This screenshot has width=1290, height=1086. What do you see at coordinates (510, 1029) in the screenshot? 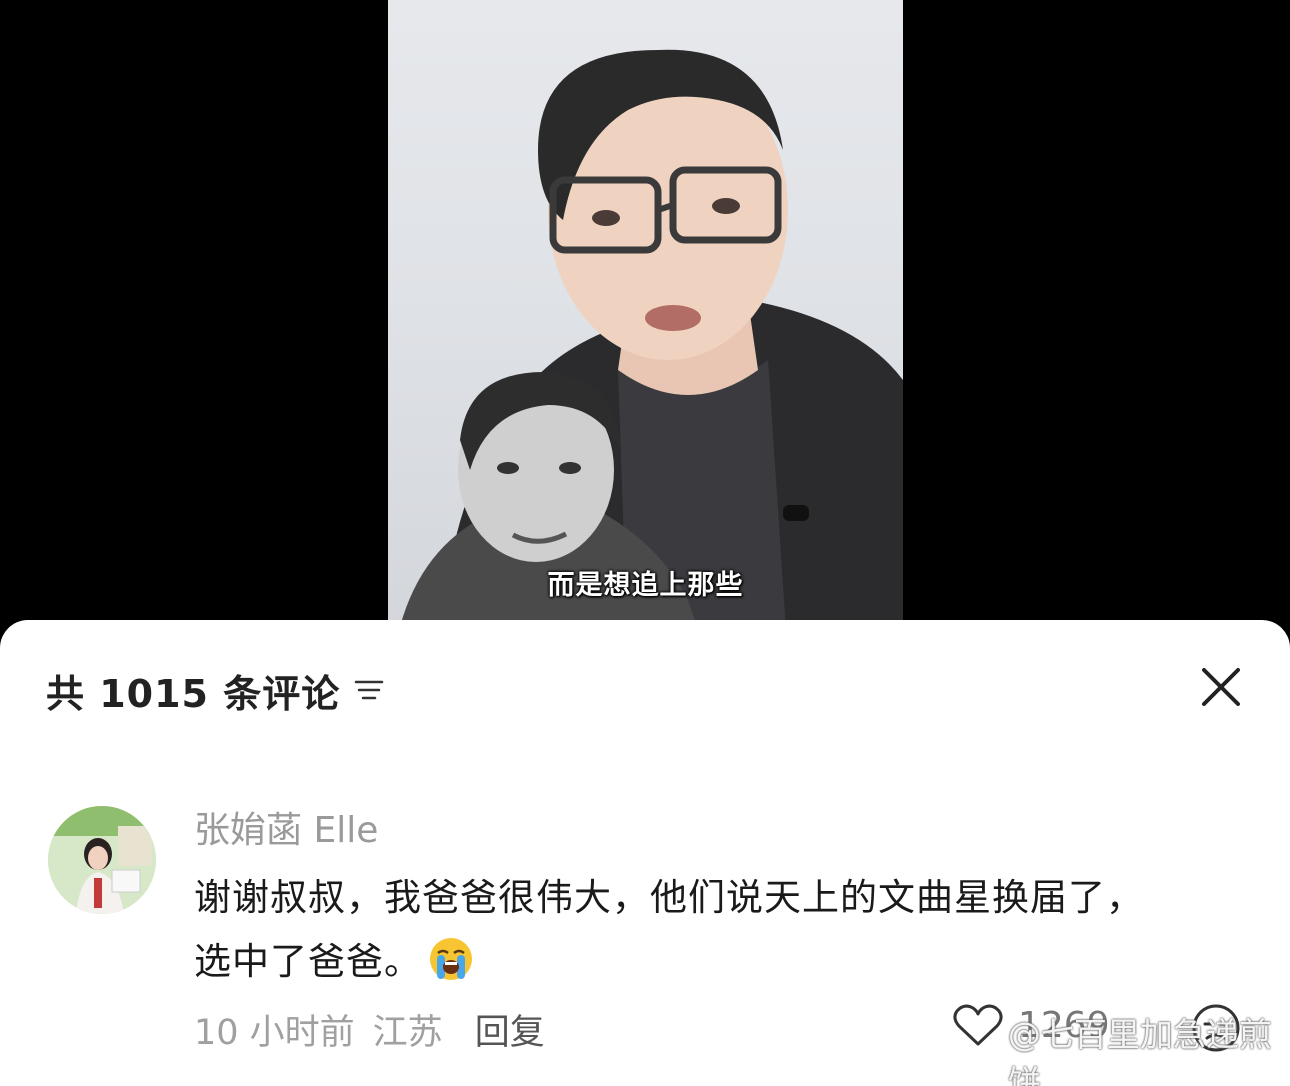
I see `reply-button: 回复` at bounding box center [510, 1029].